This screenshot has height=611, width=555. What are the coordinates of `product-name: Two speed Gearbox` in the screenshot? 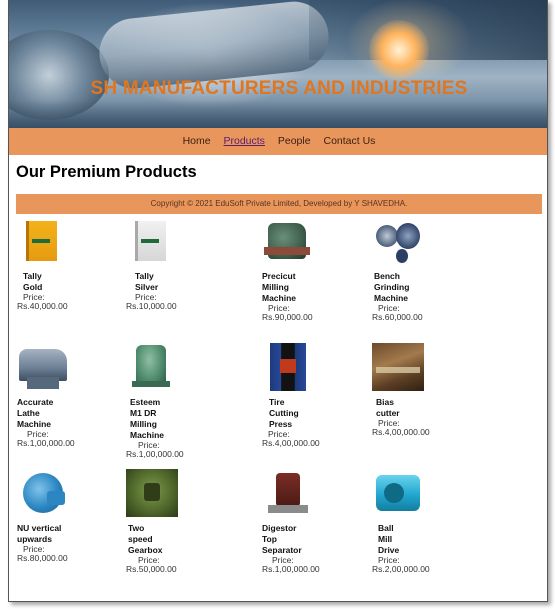 It's located at (145, 539).